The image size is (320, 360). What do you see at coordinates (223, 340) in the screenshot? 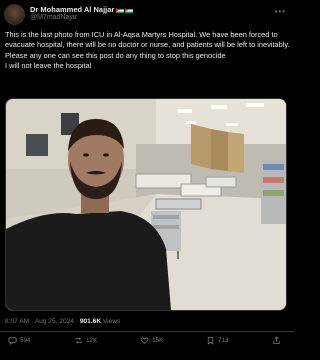
I see `bookmark-count: 713` at bounding box center [223, 340].